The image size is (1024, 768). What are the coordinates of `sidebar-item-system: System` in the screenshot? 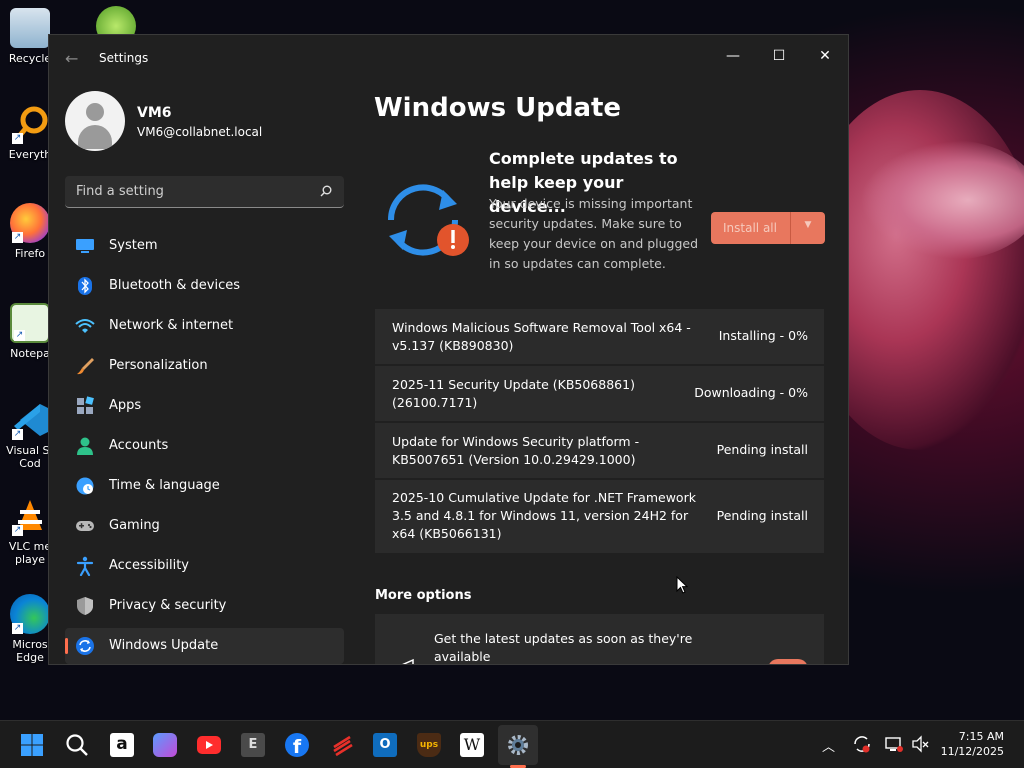 It's located at (204, 246).